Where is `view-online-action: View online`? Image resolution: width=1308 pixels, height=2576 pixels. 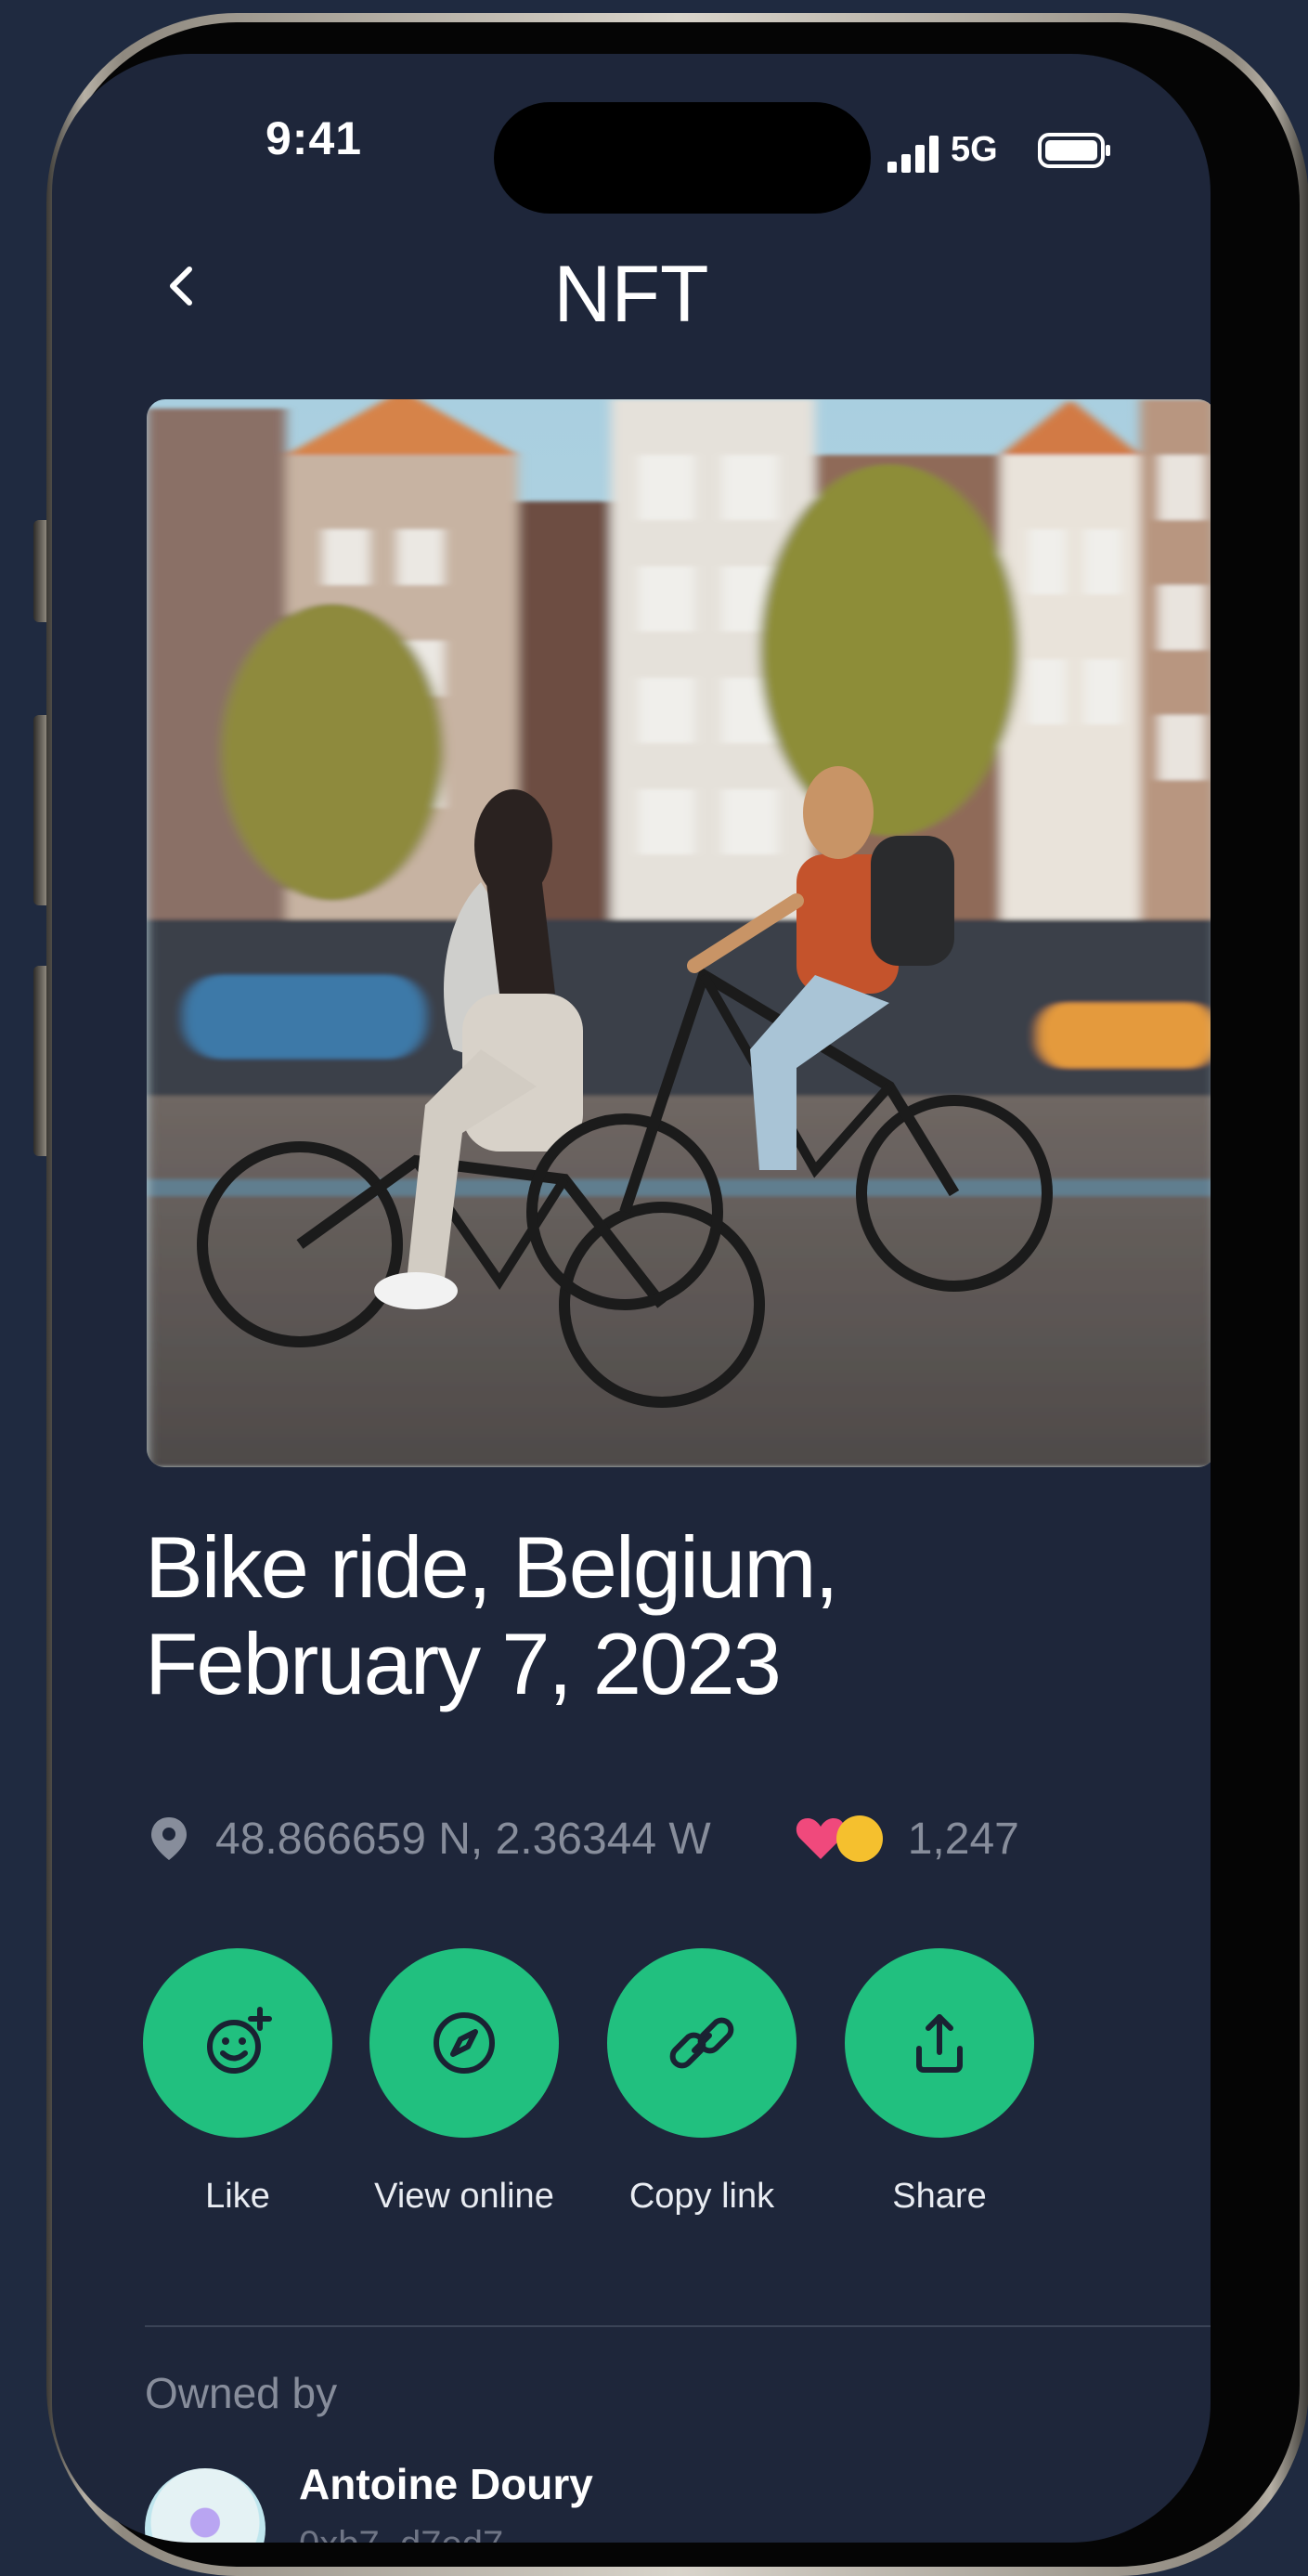 view-online-action: View online is located at coordinates (464, 2101).